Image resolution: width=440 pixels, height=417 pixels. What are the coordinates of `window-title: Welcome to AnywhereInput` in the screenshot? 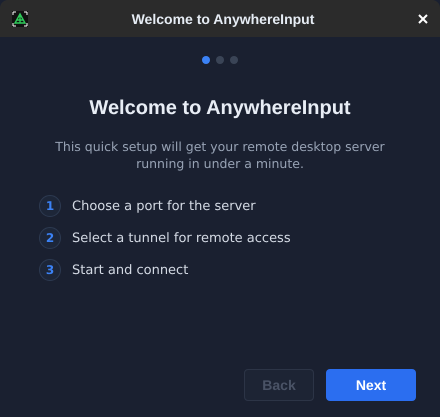 It's located at (223, 18).